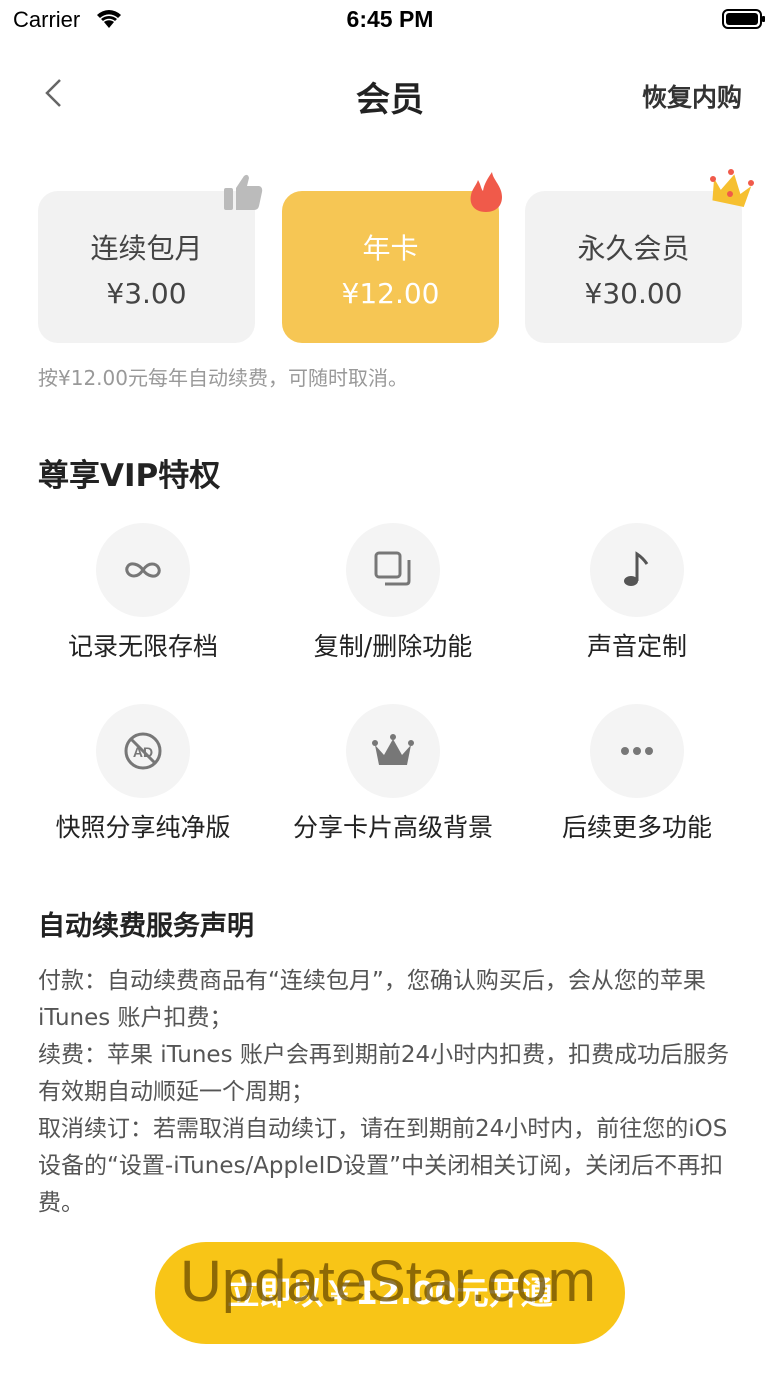 The width and height of the screenshot is (780, 1387). Describe the element at coordinates (633, 267) in the screenshot. I see `plan-card-lifetime: 永久会员 ¥30.00` at that location.